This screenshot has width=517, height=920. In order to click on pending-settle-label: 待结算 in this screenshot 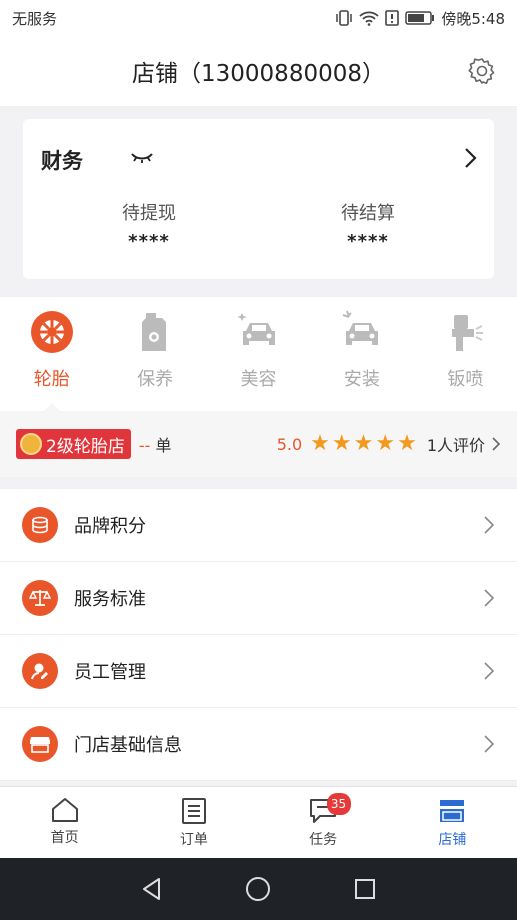, I will do `click(368, 213)`.